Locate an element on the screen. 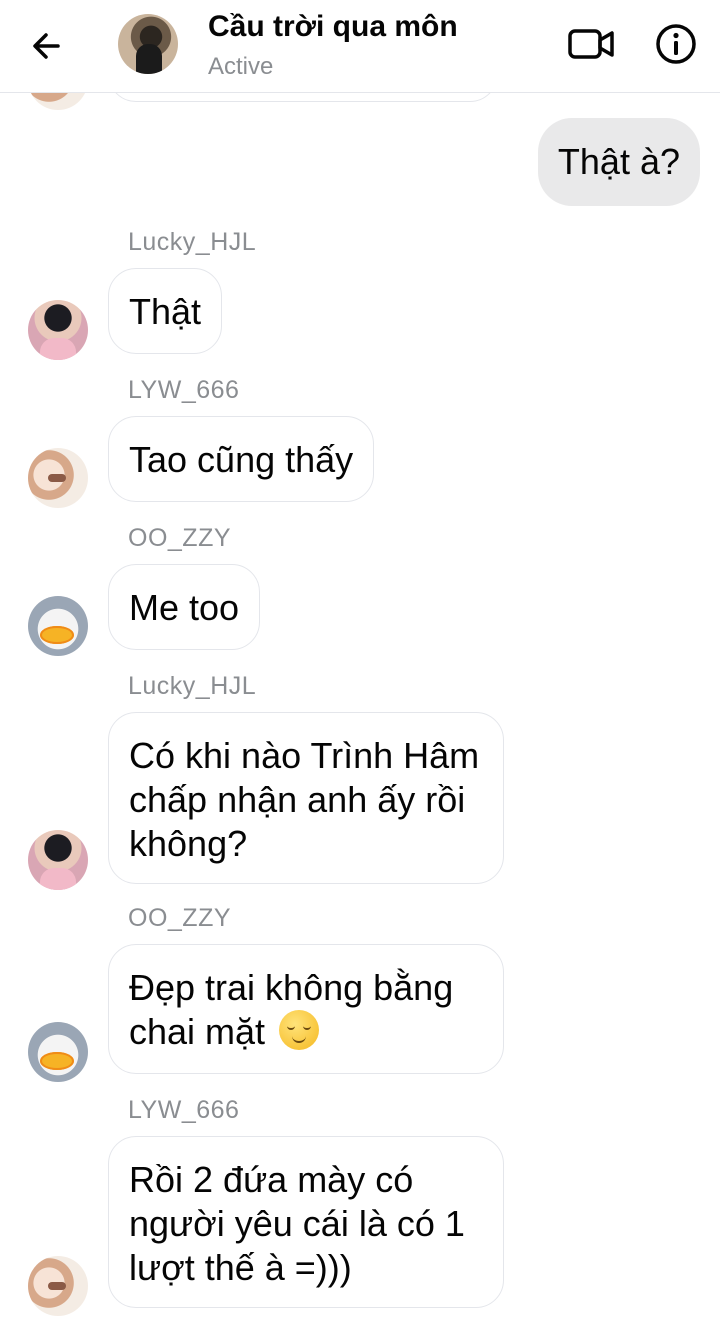 This screenshot has width=720, height=1322. relieved-face-emoji is located at coordinates (299, 1030).